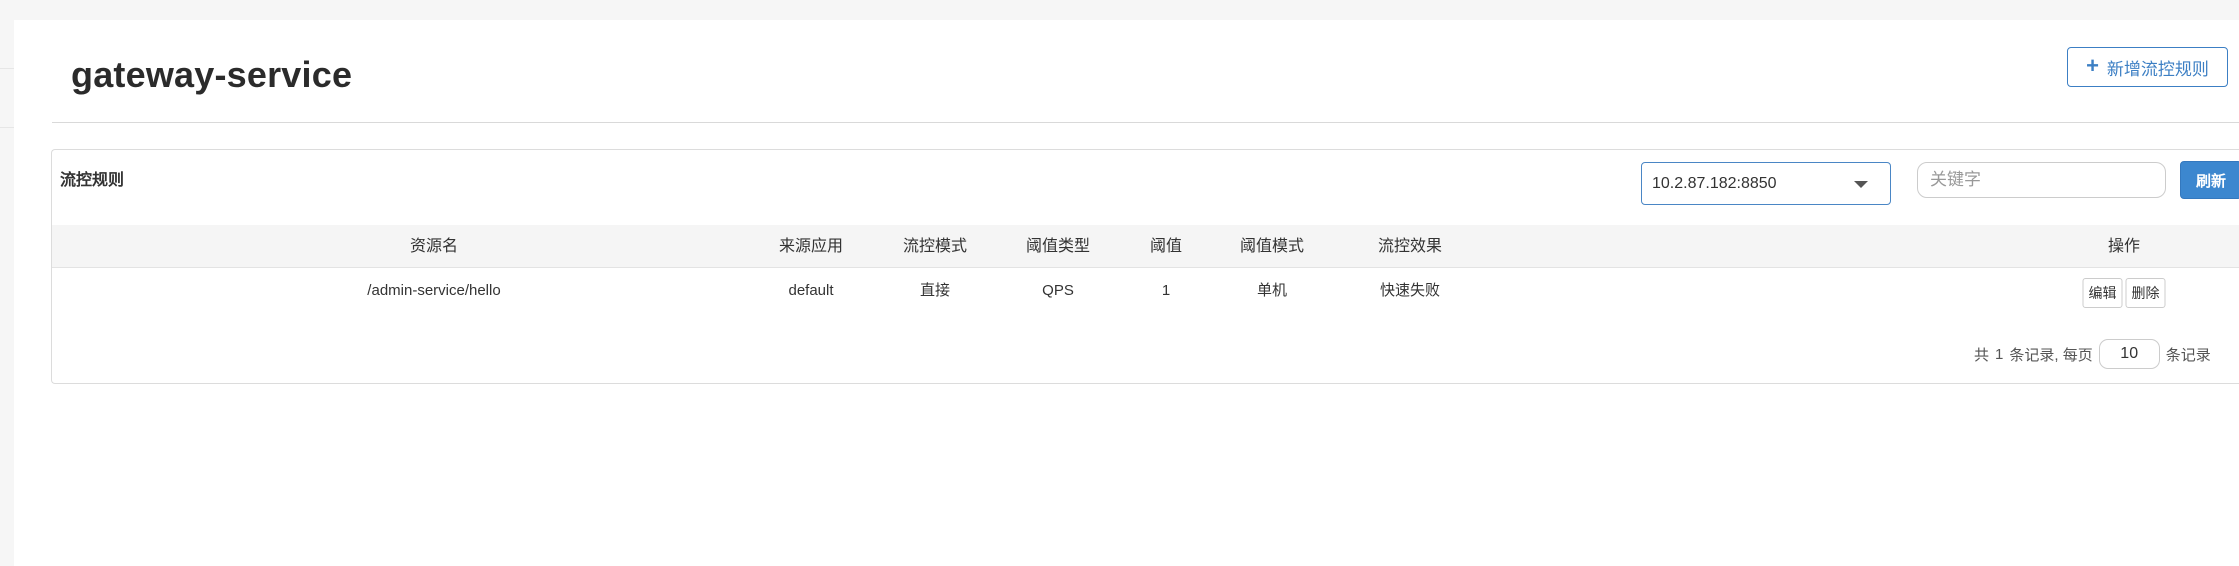 The width and height of the screenshot is (2239, 566). What do you see at coordinates (2092, 65) in the screenshot?
I see `plus-icon: +` at bounding box center [2092, 65].